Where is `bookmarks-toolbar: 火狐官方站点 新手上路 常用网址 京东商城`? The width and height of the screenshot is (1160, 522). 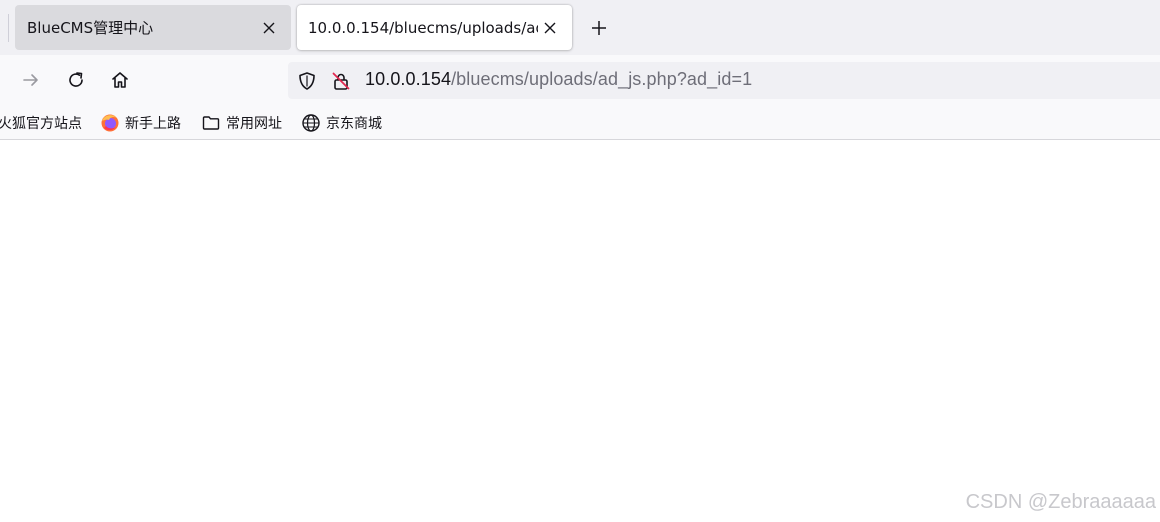
bookmarks-toolbar: 火狐官方站点 新手上路 常用网址 京东商城 is located at coordinates (580, 122).